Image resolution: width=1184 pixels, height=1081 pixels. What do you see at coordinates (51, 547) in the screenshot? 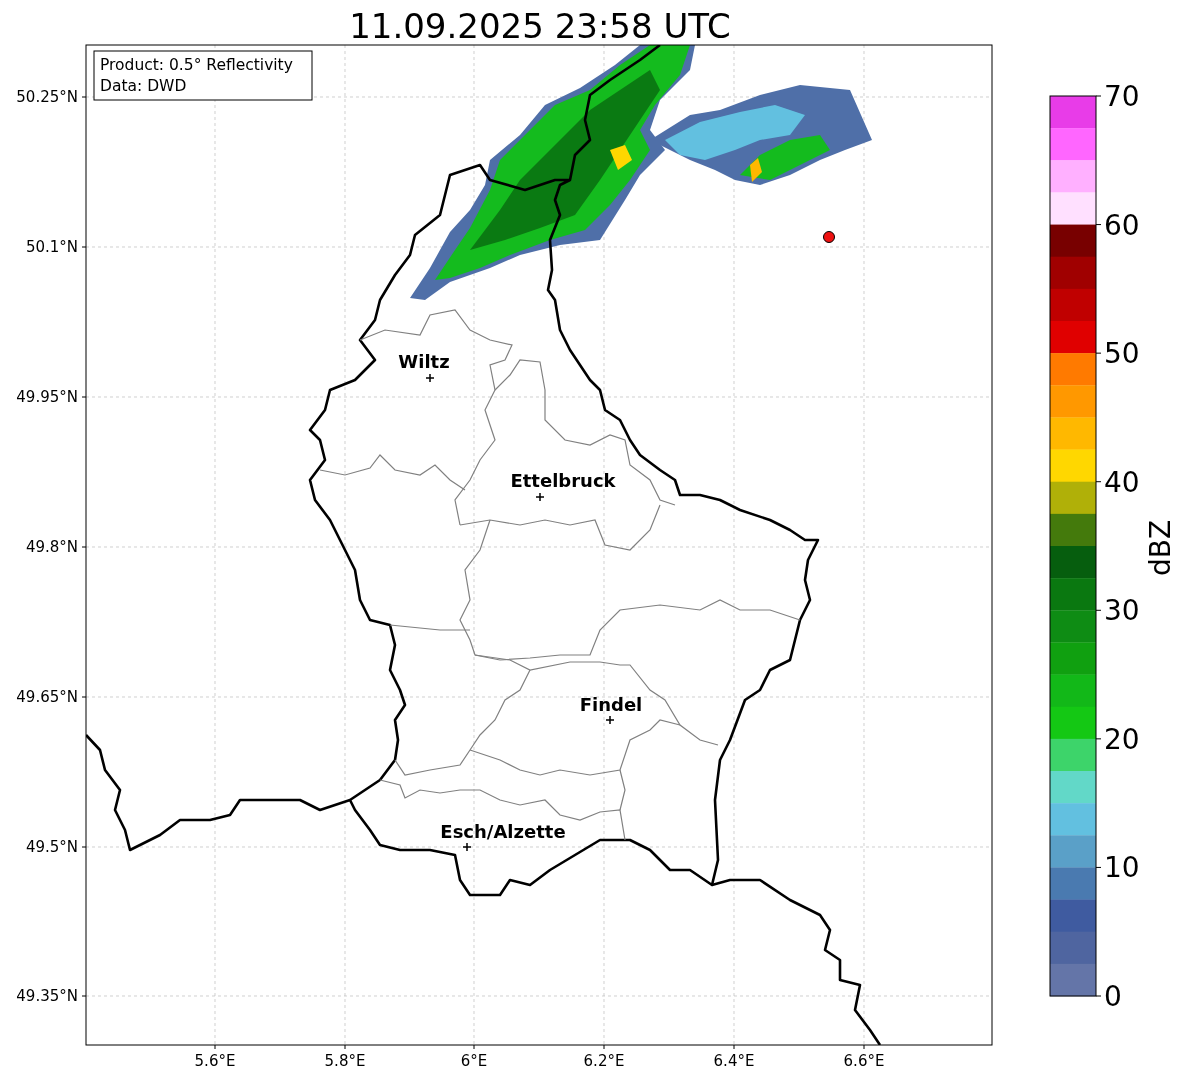
I see `latitude-label: 49.8°N` at bounding box center [51, 547].